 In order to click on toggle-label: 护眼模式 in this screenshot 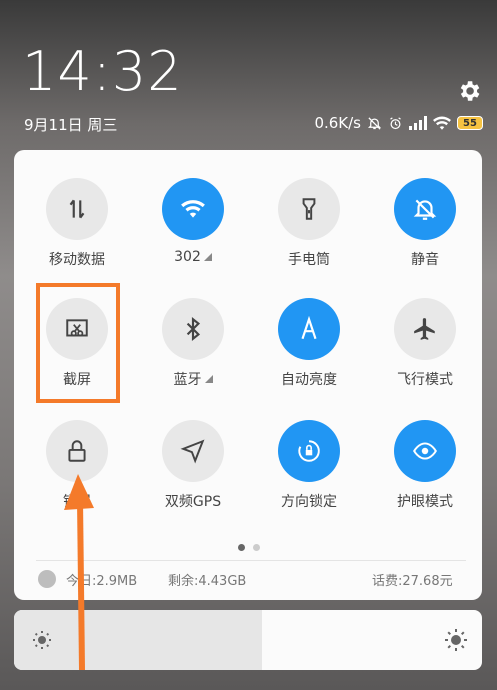, I will do `click(425, 501)`.